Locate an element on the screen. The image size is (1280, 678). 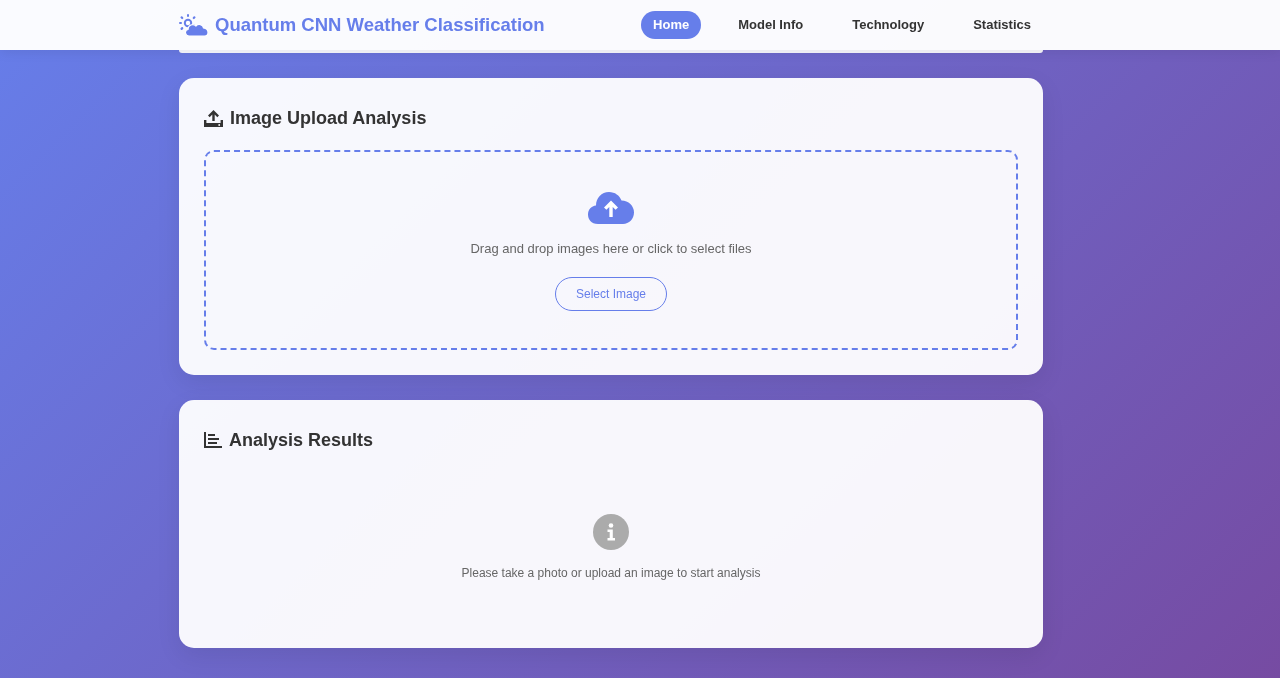
empty-state-message: Please take a photo or upload an image to start analysis is located at coordinates (611, 573).